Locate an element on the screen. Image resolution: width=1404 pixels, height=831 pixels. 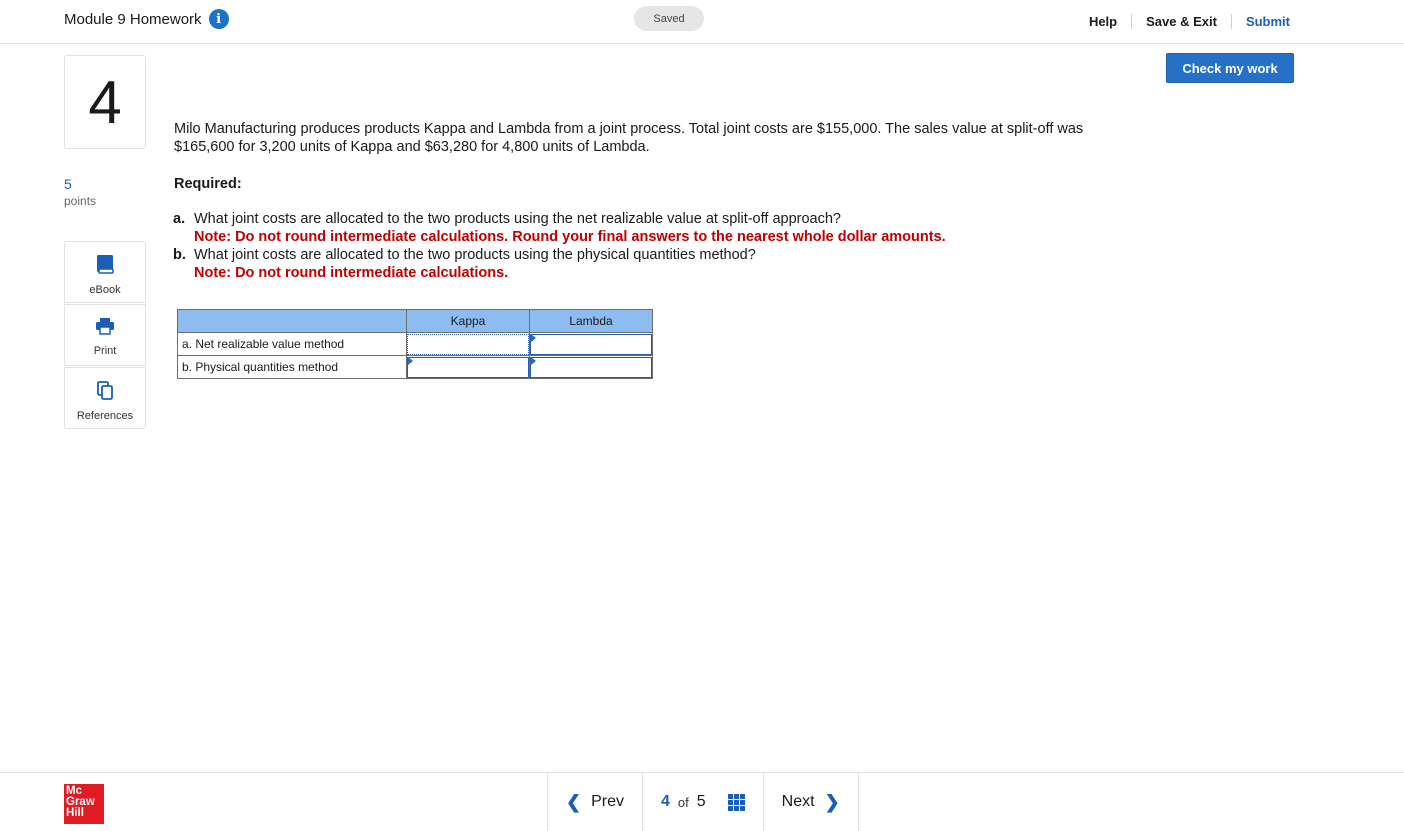
save-exit-link: Save & Exit is located at coordinates (1181, 21).